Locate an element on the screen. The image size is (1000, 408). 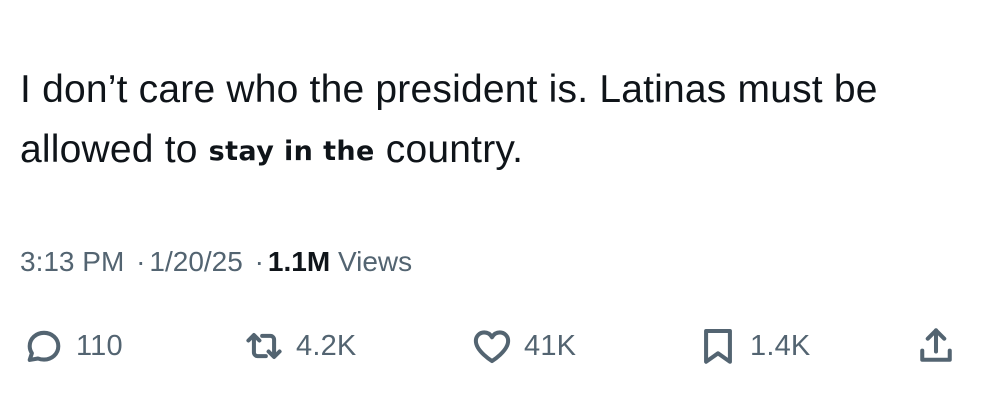
share-icon is located at coordinates (936, 346).